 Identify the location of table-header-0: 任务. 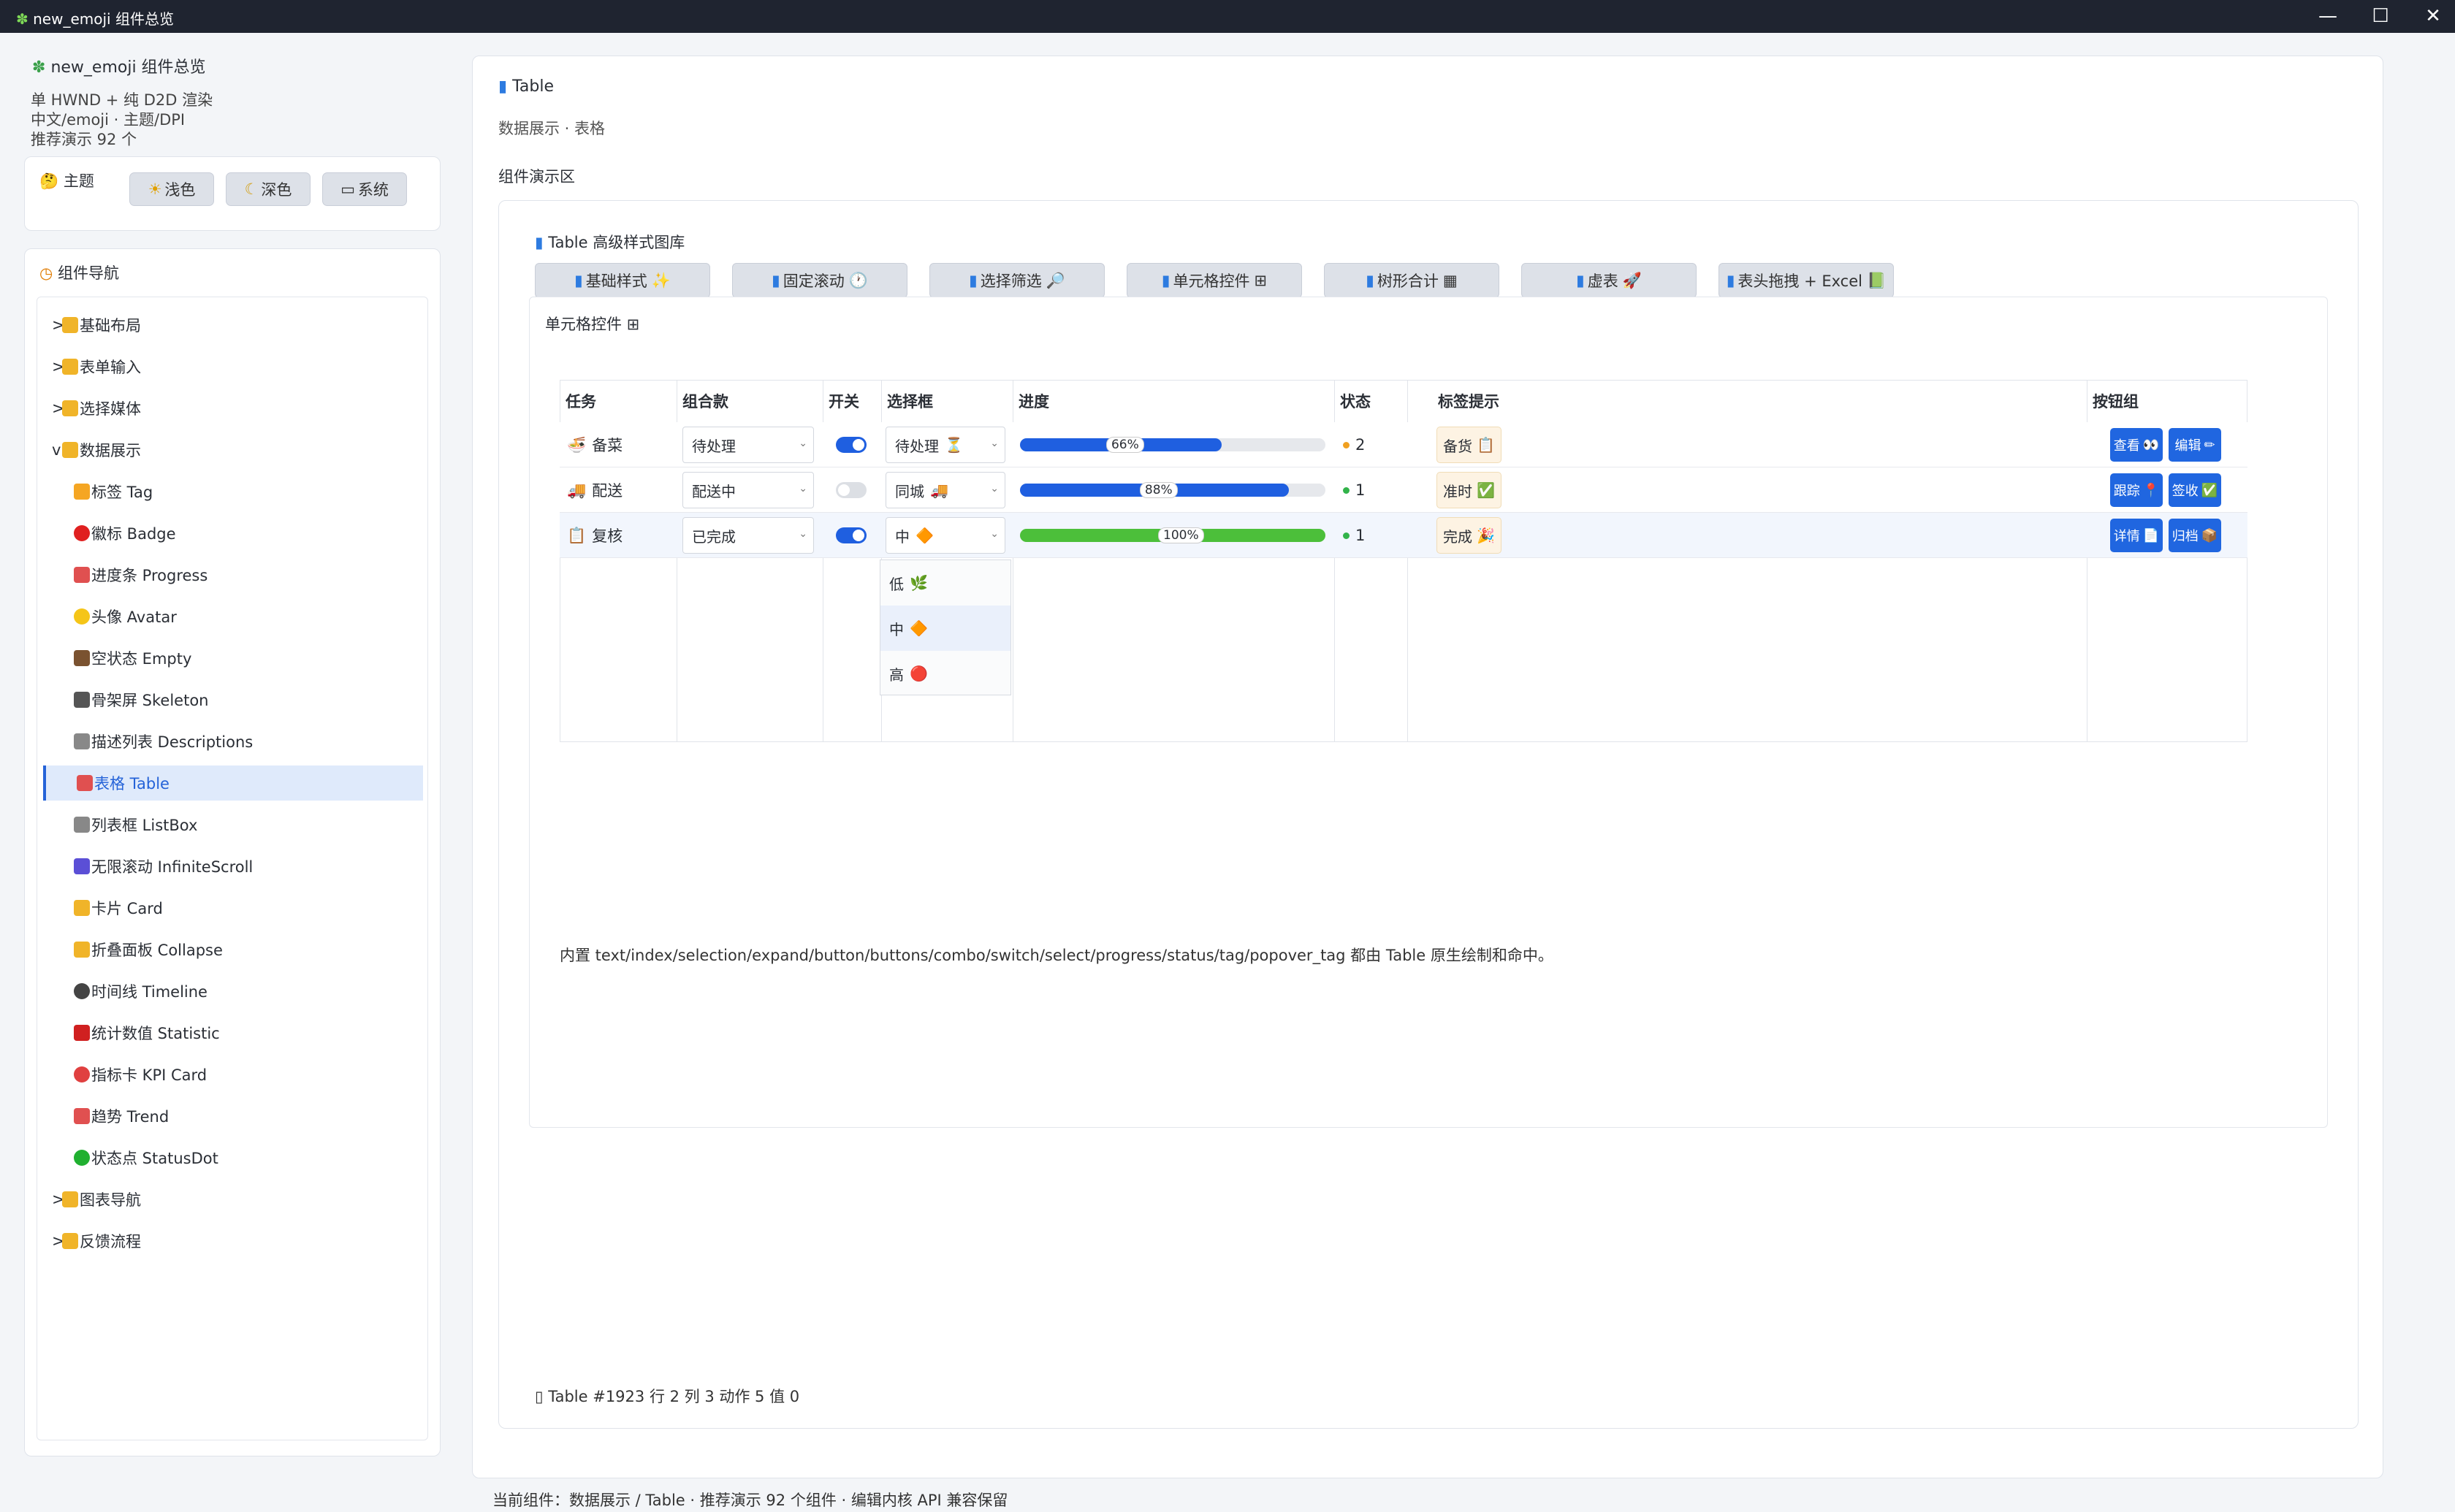
(581, 401).